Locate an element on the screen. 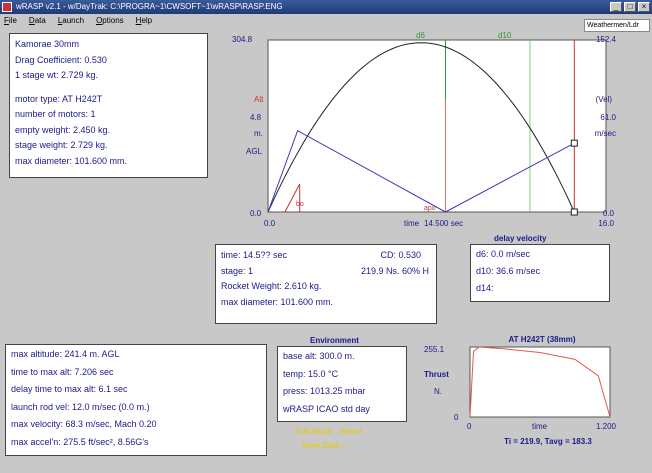 This screenshot has width=652, height=473. tooltip: Weathermen/Ldr is located at coordinates (617, 25).